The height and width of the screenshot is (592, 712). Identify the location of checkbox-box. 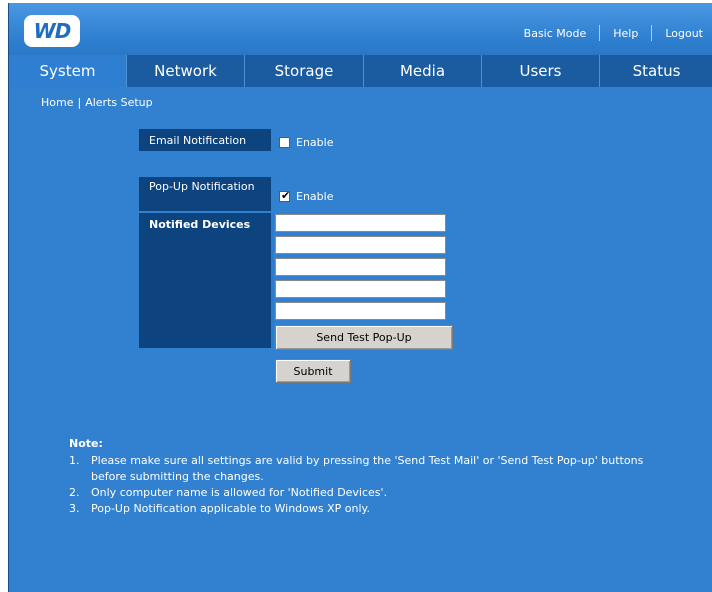
(284, 142).